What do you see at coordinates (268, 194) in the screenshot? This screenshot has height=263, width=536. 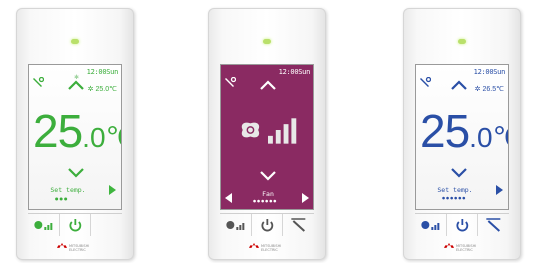 I see `mode-caption: Fan` at bounding box center [268, 194].